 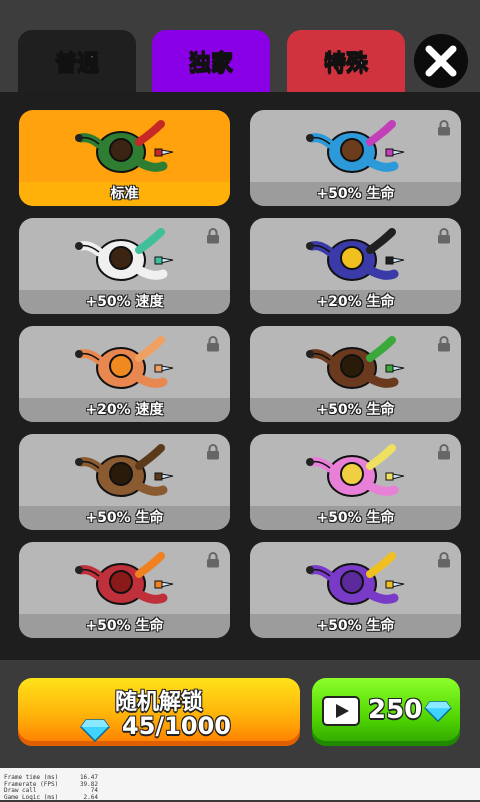 I want to click on skin-bonus-label: +20% 生命, so click(x=355, y=302).